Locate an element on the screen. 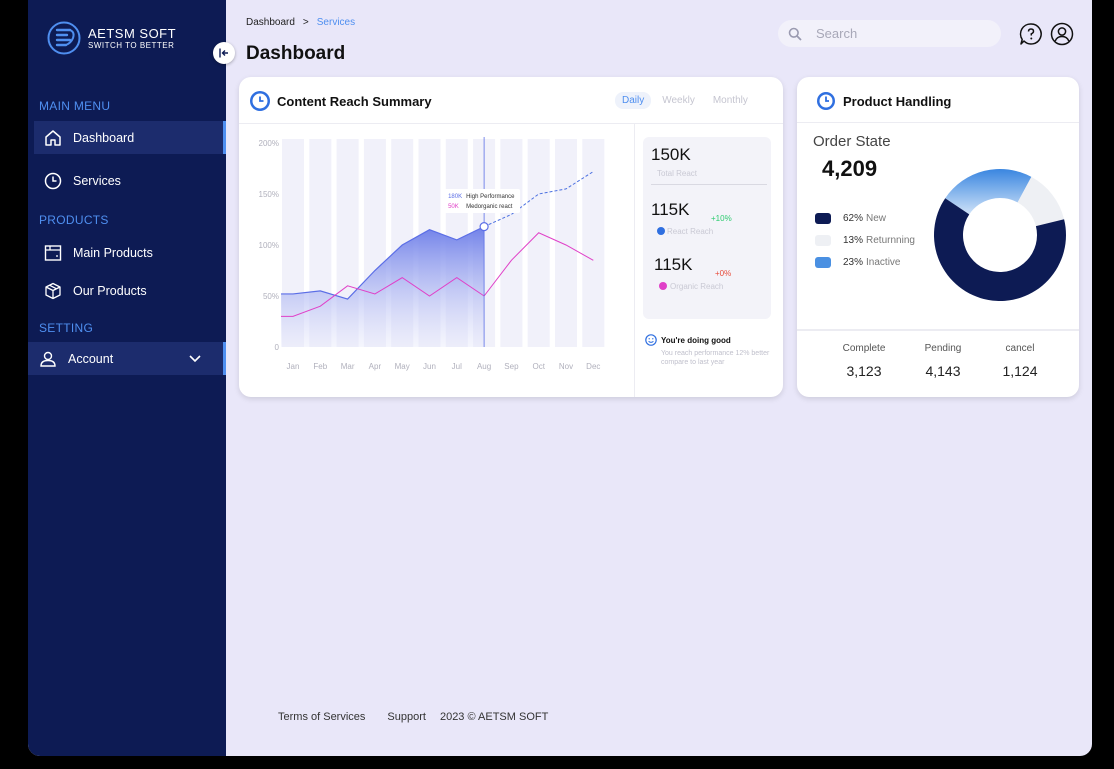 The width and height of the screenshot is (1114, 769). x-tick-label: Nov is located at coordinates (566, 366).